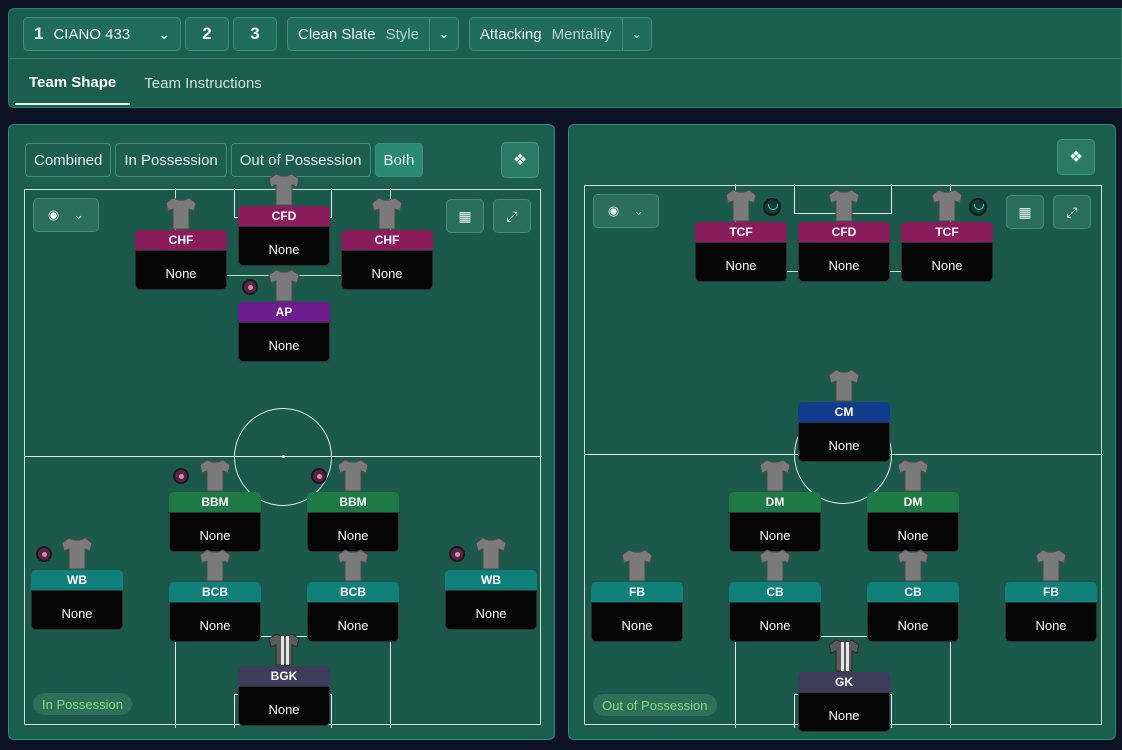 The image size is (1122, 750). I want to click on player-card-dm-right: DM None, so click(913, 505).